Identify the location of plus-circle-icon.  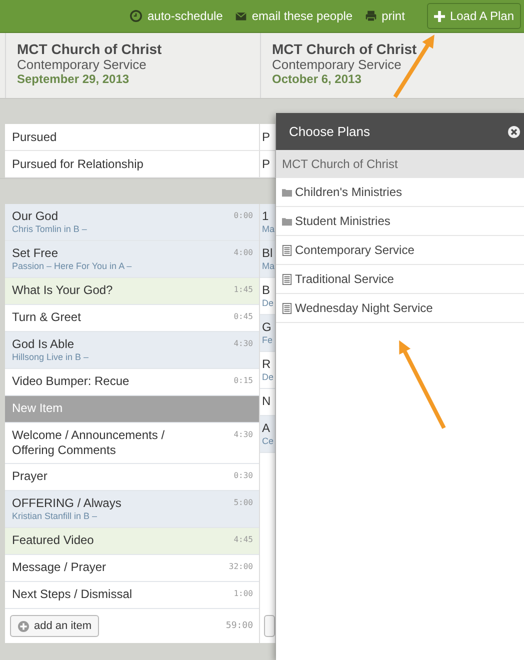
(23, 626).